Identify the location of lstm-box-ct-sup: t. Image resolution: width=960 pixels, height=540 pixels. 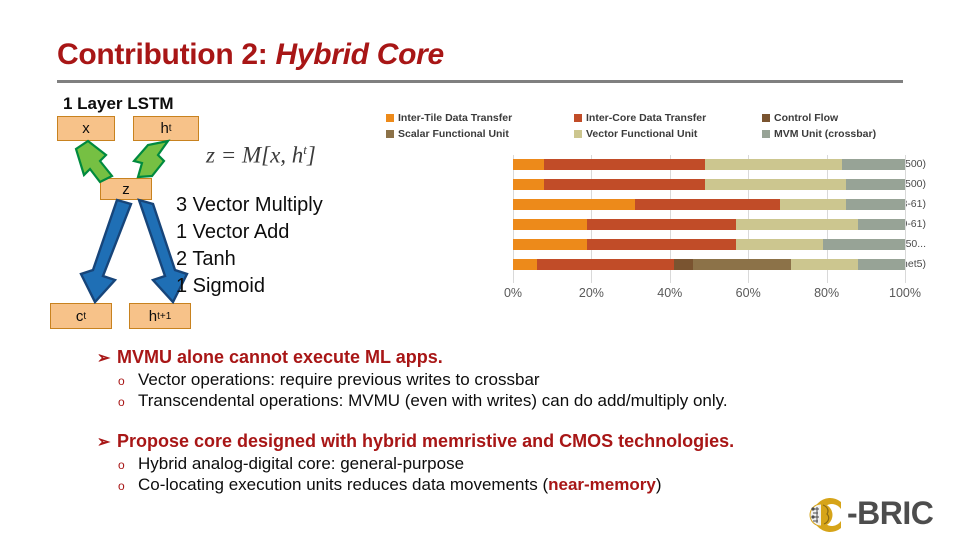
(85, 316).